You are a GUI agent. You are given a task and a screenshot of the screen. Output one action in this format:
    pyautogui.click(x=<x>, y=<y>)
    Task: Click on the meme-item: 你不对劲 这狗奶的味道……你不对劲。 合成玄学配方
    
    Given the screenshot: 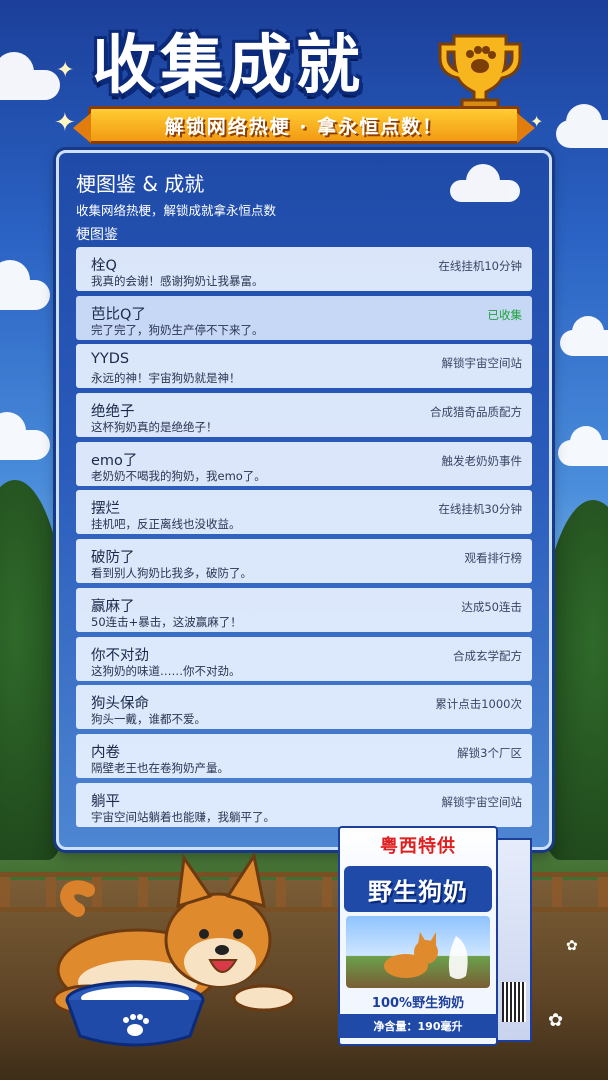 What is the action you would take?
    pyautogui.click(x=304, y=658)
    